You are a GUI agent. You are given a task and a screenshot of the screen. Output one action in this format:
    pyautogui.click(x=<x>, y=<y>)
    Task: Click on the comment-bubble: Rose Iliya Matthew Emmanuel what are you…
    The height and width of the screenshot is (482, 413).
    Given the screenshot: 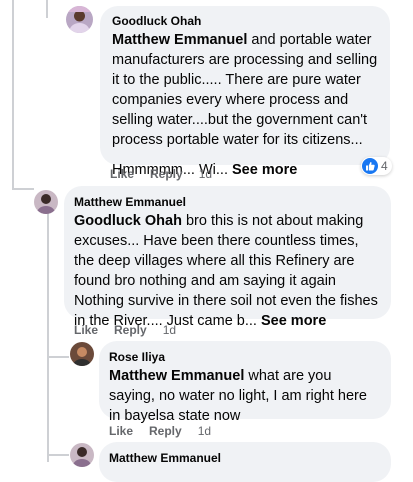 What is the action you would take?
    pyautogui.click(x=245, y=382)
    